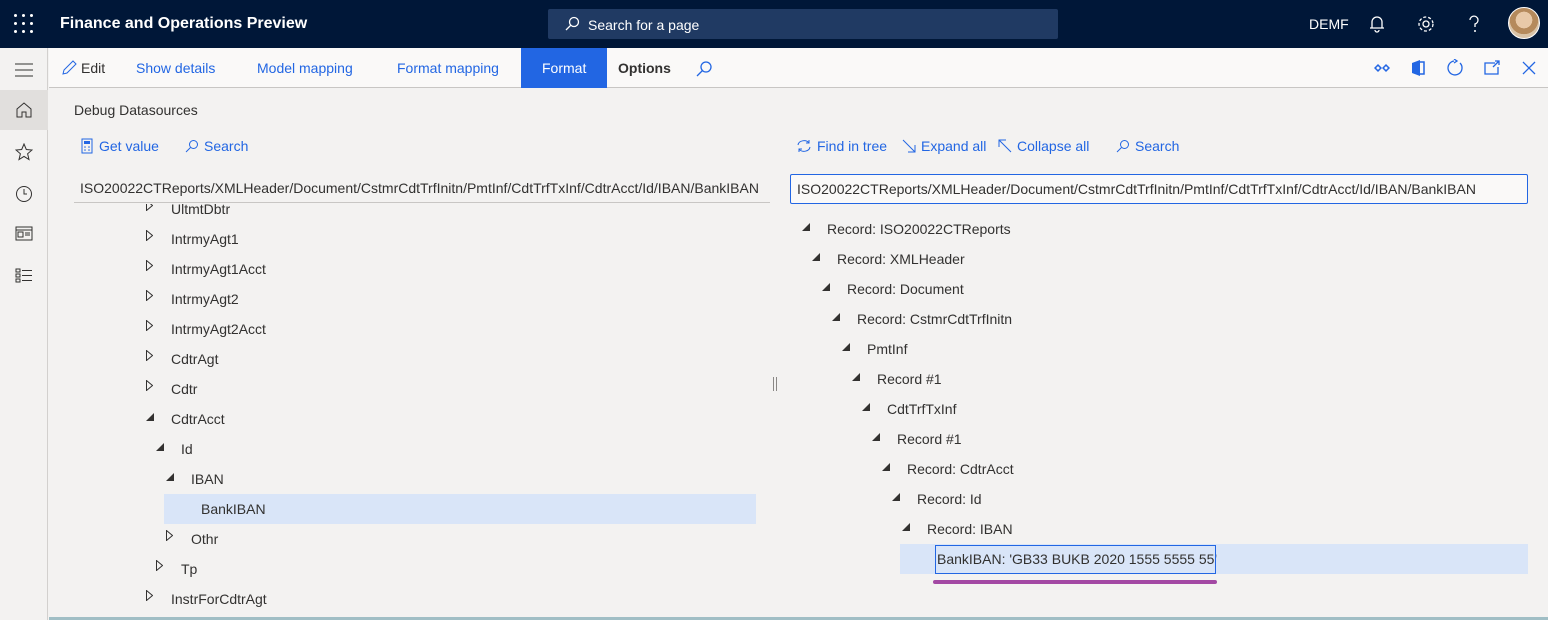 This screenshot has width=1548, height=620. Describe the element at coordinates (219, 599) in the screenshot. I see `tree-node-label: InstrForCdtrAgt` at that location.